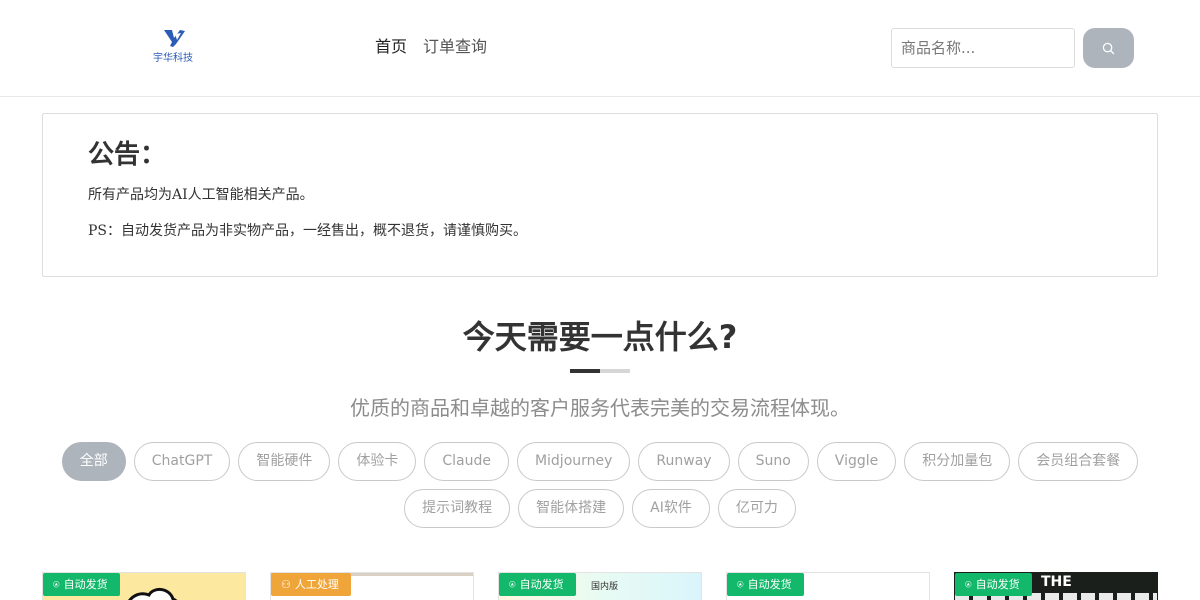 The width and height of the screenshot is (1200, 600). Describe the element at coordinates (684, 461) in the screenshot. I see `category-pill-runway: Runway` at that location.